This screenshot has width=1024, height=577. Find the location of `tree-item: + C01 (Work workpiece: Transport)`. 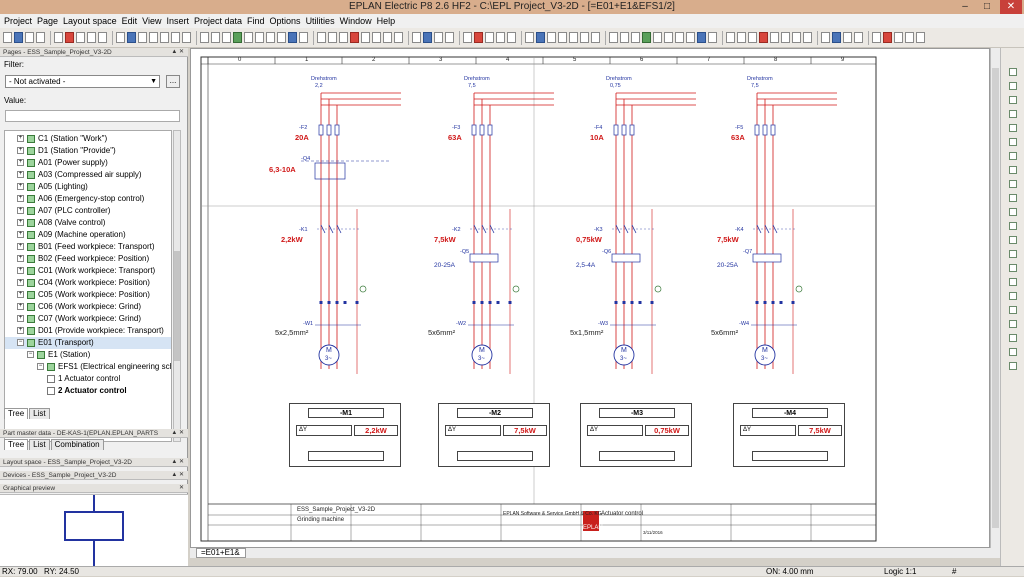

tree-item: + C01 (Work workpiece: Transport) is located at coordinates (88, 271).